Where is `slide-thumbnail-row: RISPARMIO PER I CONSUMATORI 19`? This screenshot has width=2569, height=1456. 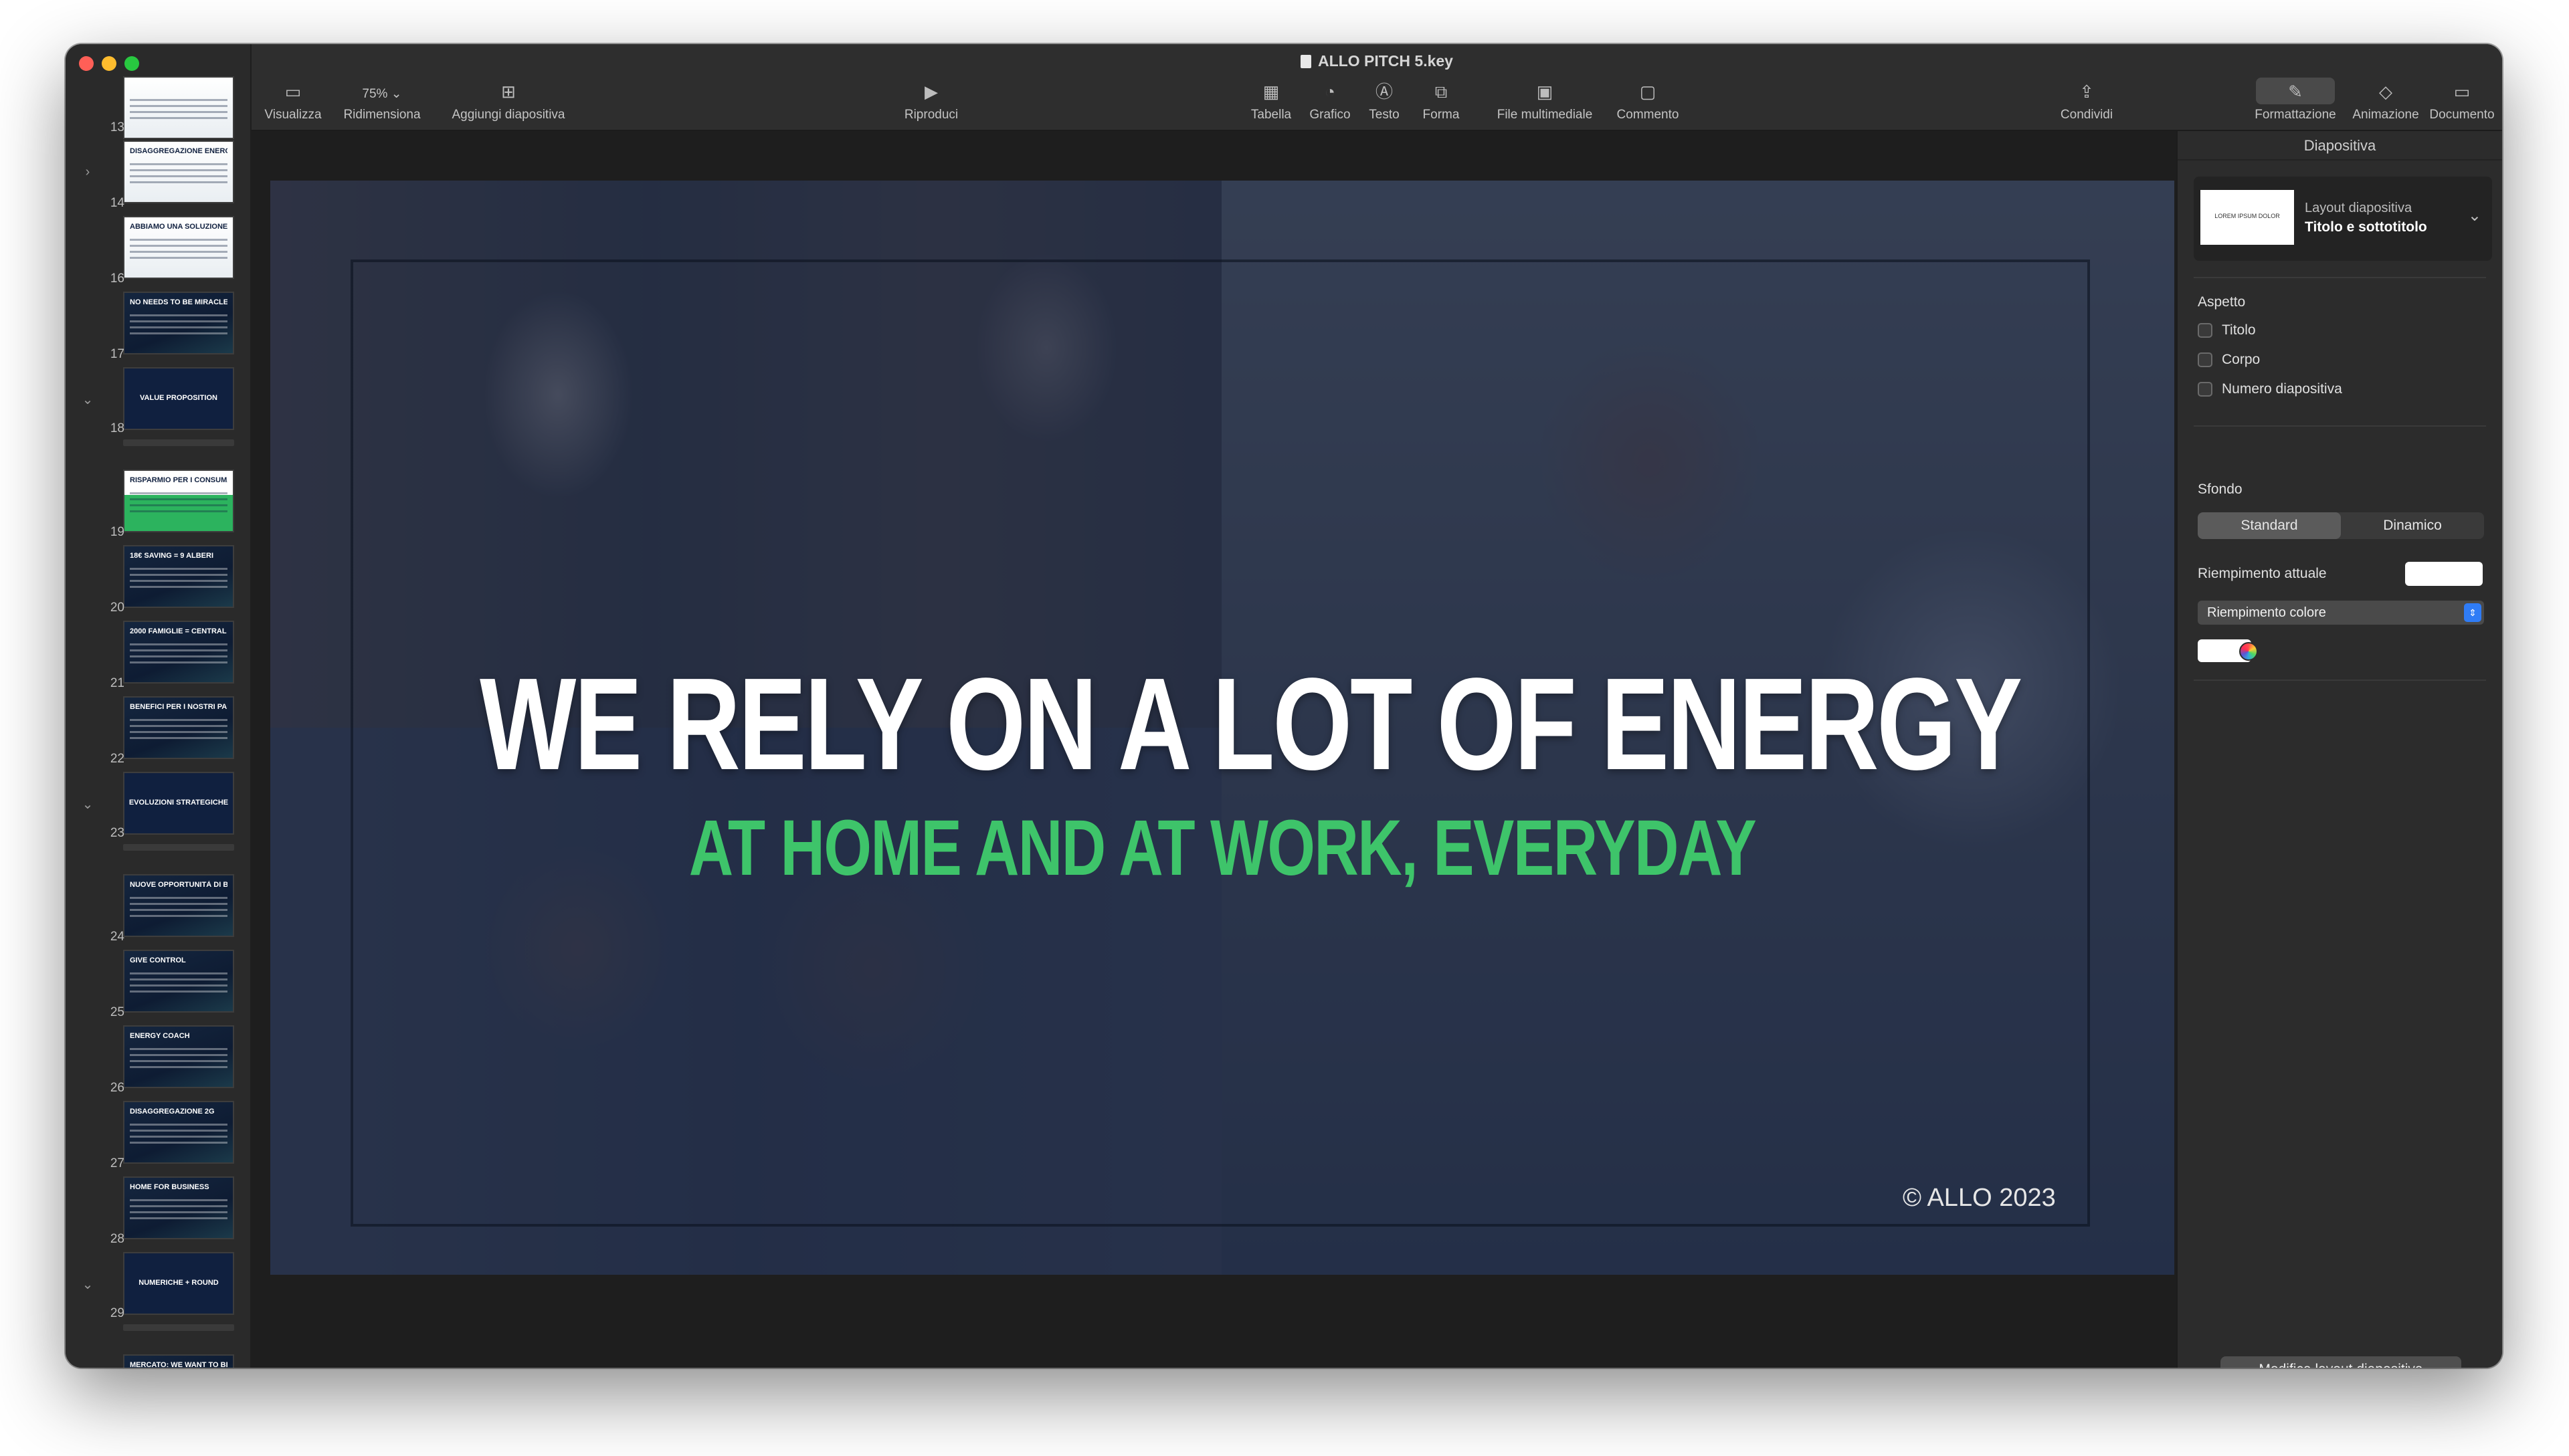 slide-thumbnail-row: RISPARMIO PER I CONSUMATORI 19 is located at coordinates (158, 507).